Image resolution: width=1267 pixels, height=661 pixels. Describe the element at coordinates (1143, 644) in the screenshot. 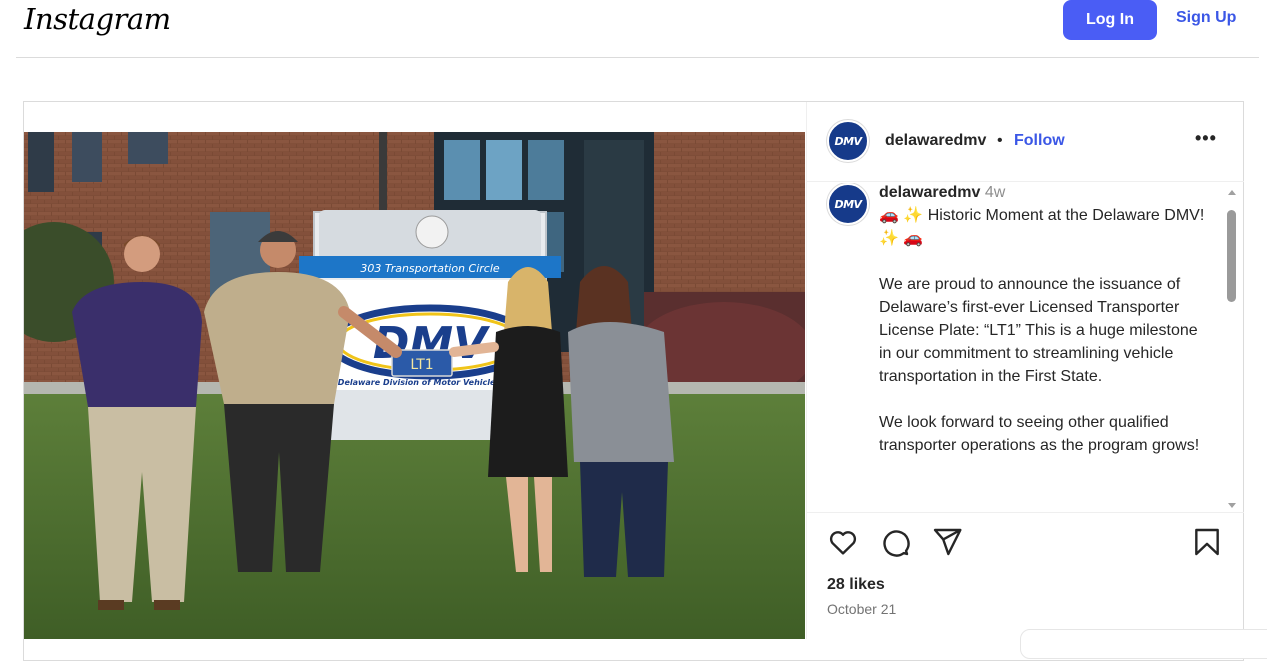

I see `bottom-corner-box` at that location.